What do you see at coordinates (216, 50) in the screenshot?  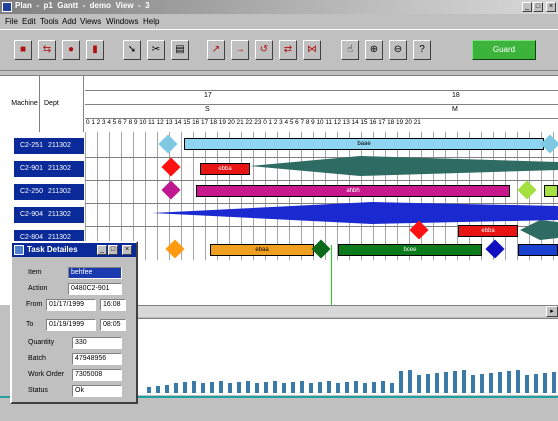 I see `pen-icon: ↗` at bounding box center [216, 50].